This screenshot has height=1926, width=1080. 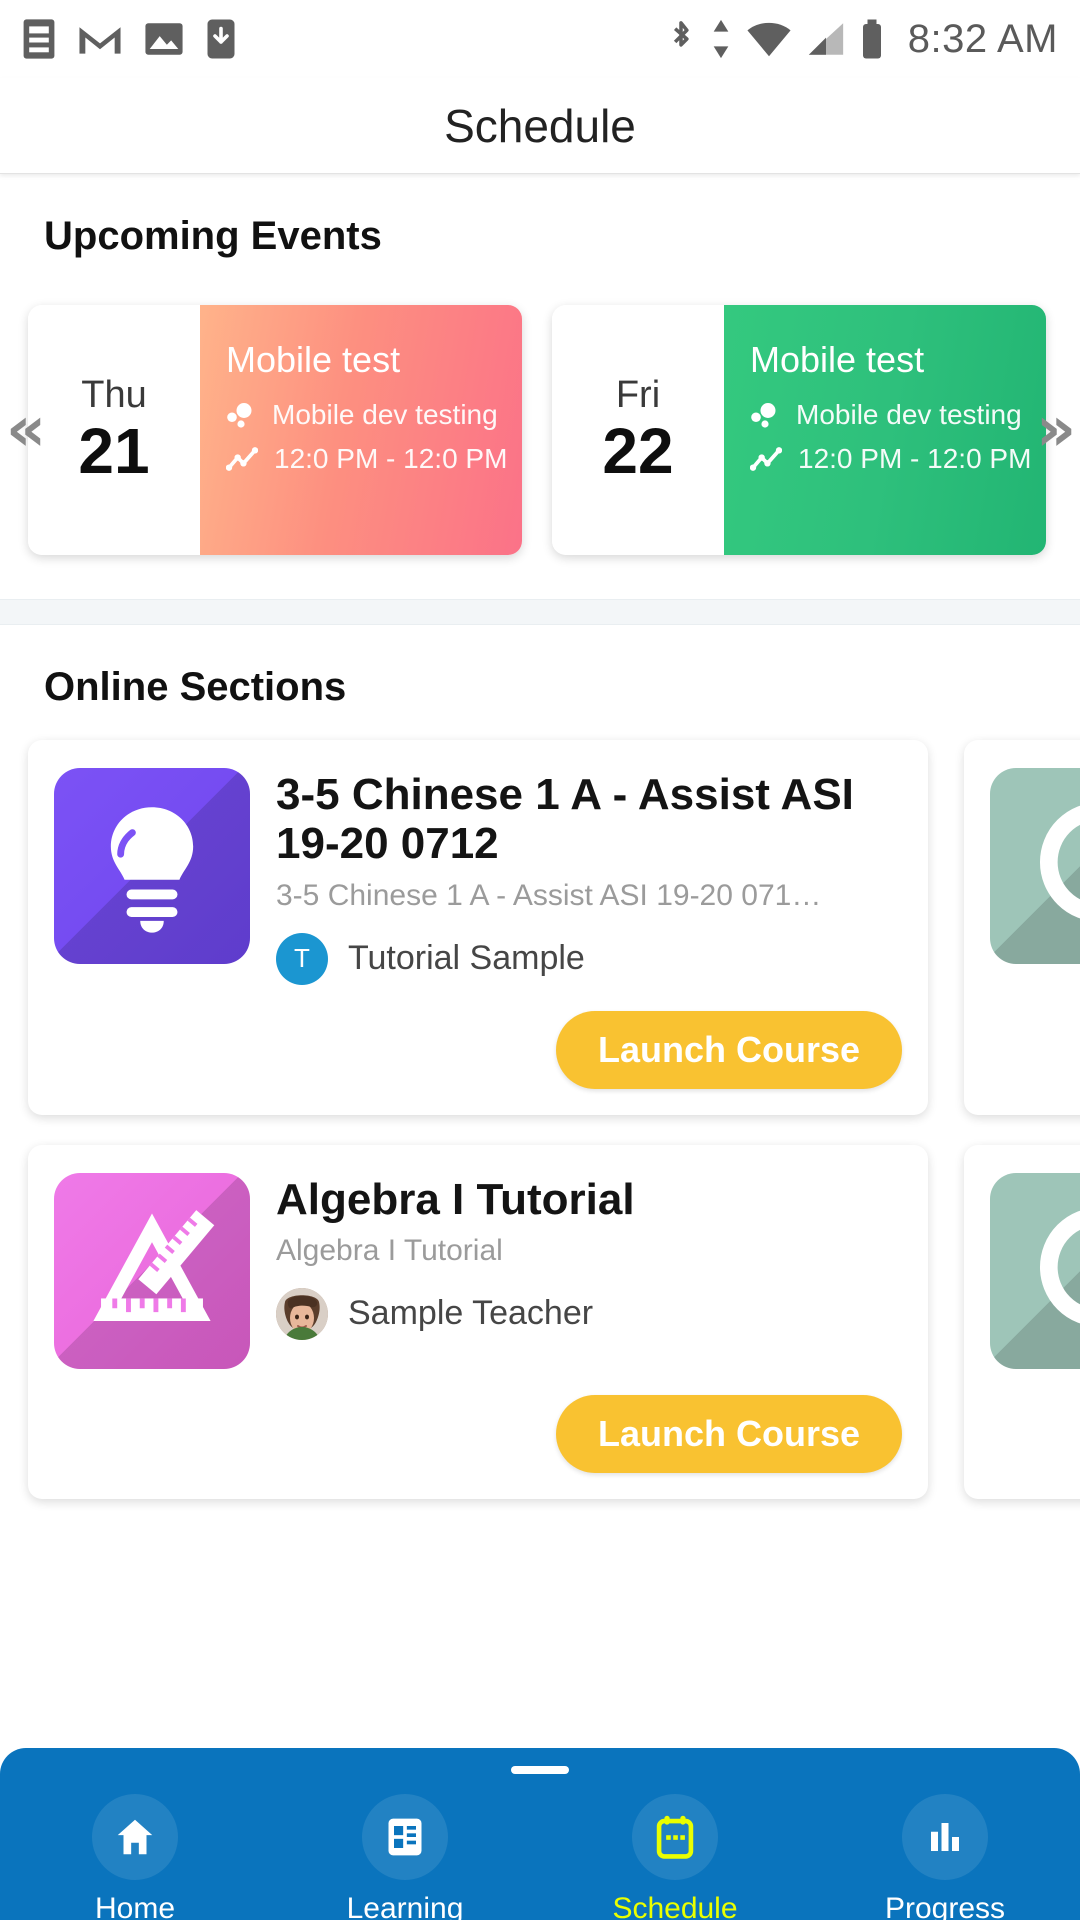 I want to click on news-icon, so click(x=39, y=39).